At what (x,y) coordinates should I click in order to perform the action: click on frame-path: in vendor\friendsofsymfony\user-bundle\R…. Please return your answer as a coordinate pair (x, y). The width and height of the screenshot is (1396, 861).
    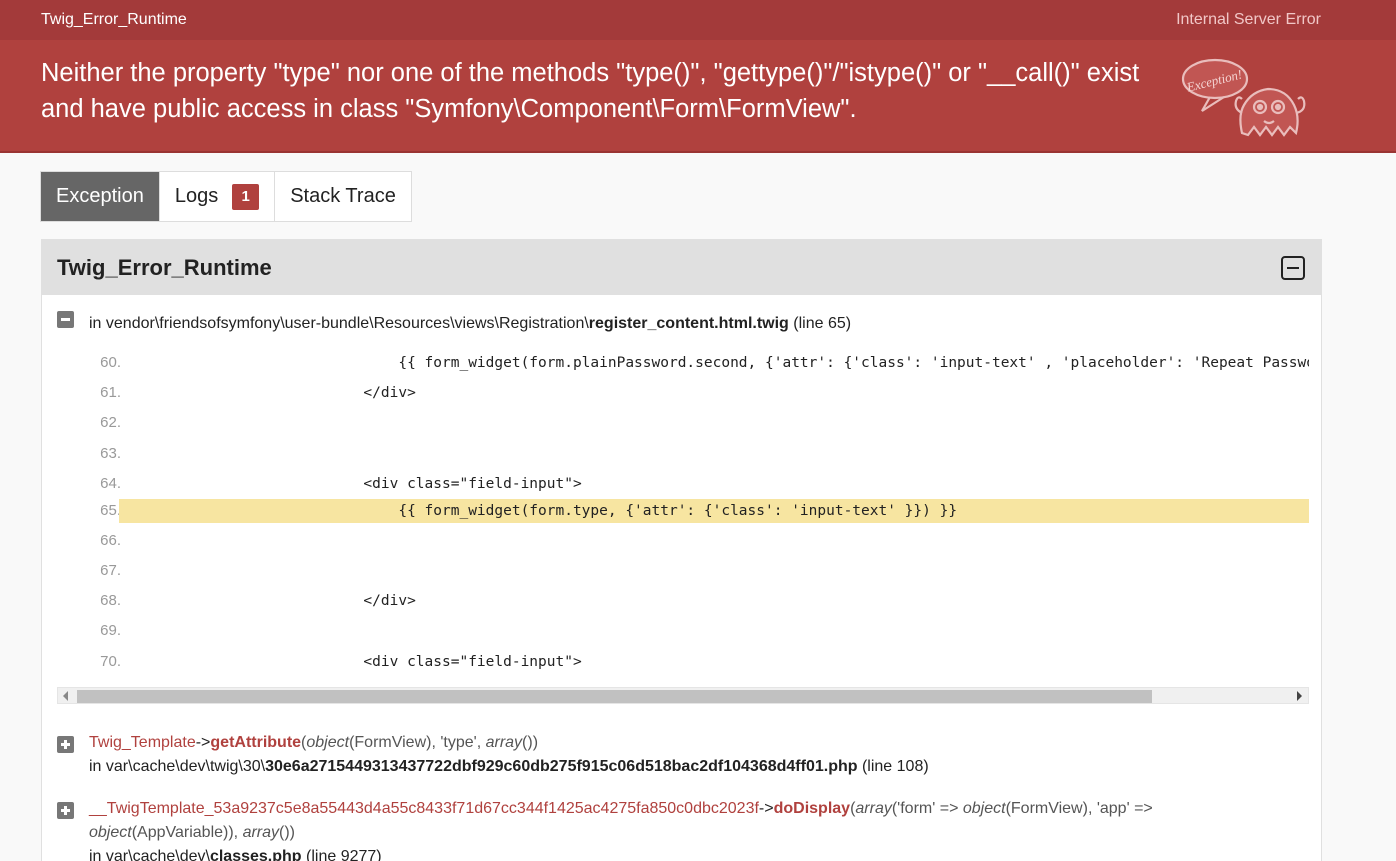
    Looking at the image, I should click on (339, 323).